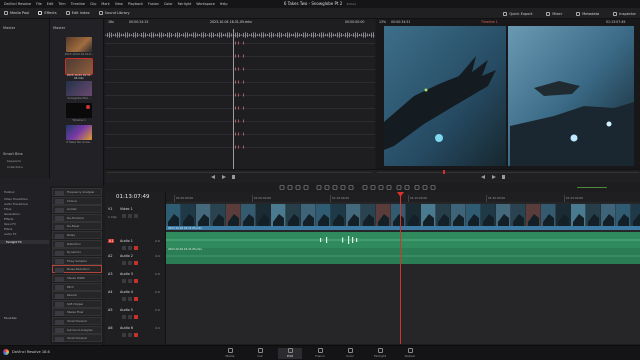 The height and width of the screenshot is (360, 640). I want to click on track-name: Audio 3, so click(126, 274).